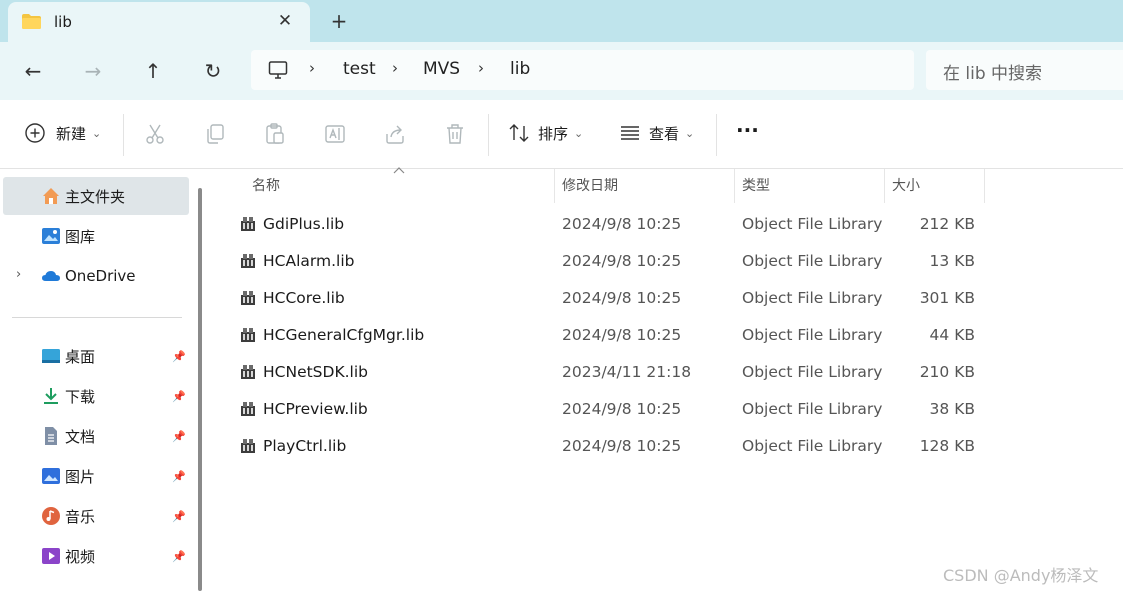 The image size is (1123, 591). Describe the element at coordinates (339, 21) in the screenshot. I see `new-tab-button: +` at that location.